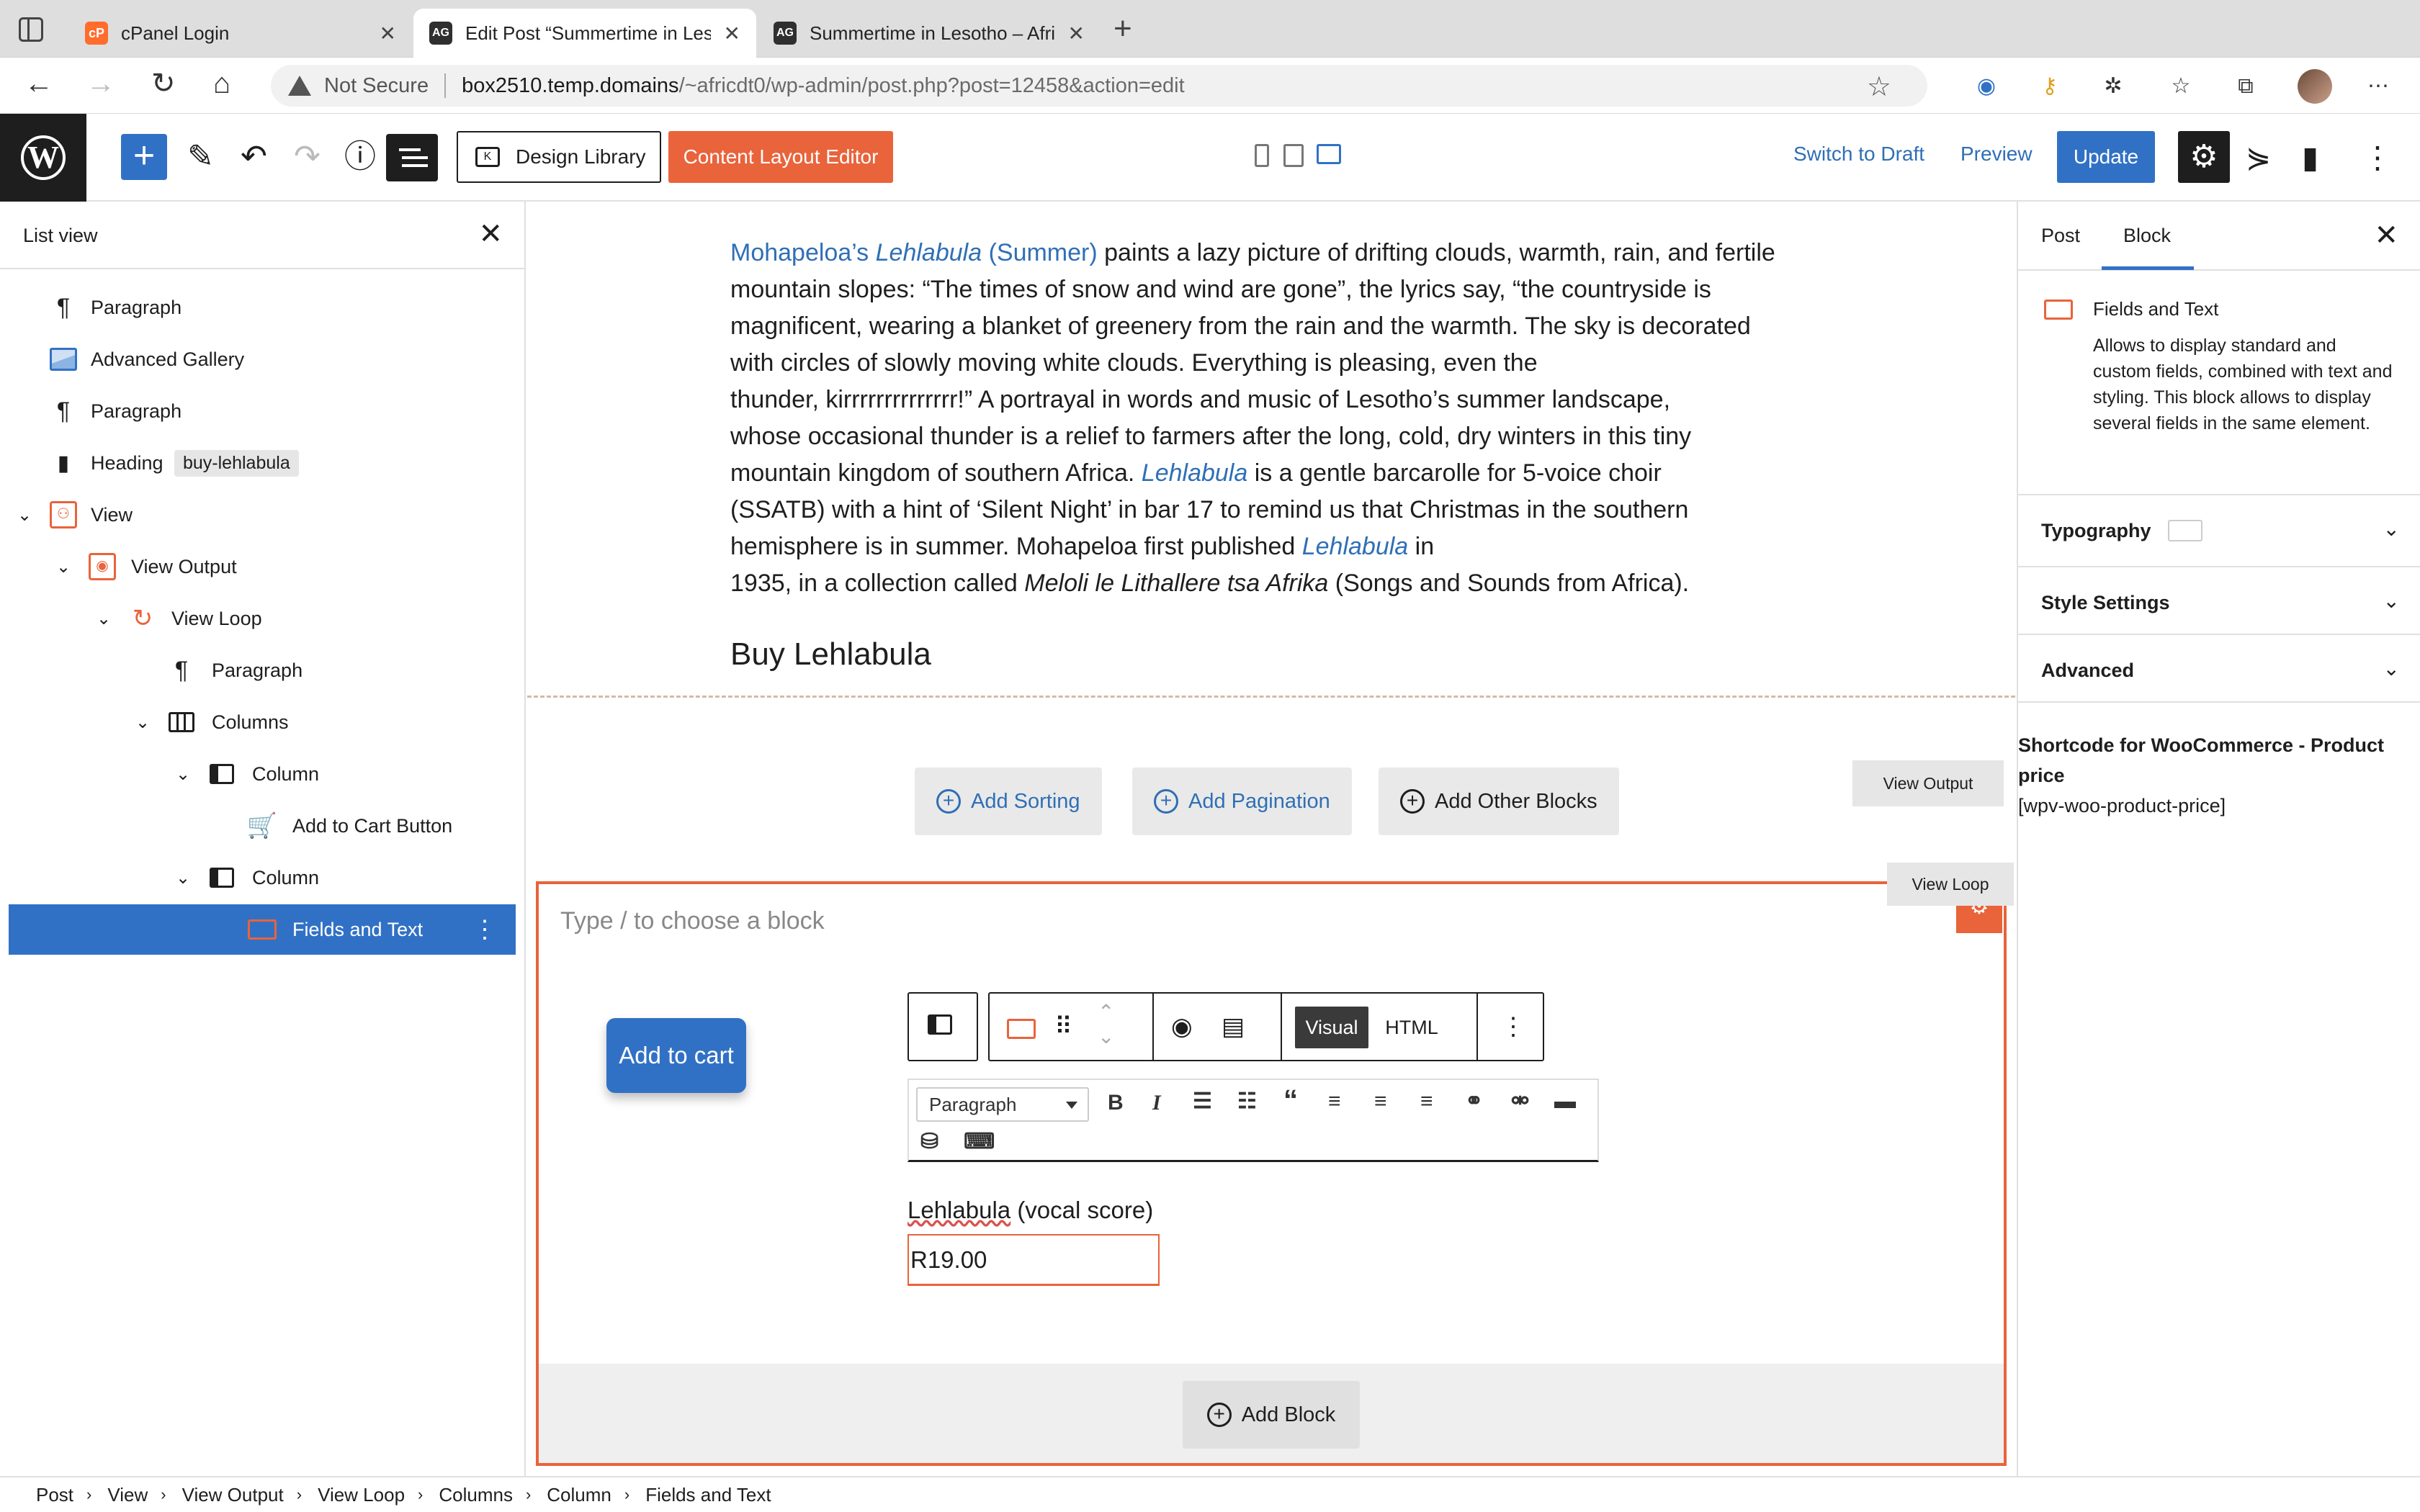 The width and height of the screenshot is (2420, 1512). I want to click on desktop-preview-icon, so click(1329, 154).